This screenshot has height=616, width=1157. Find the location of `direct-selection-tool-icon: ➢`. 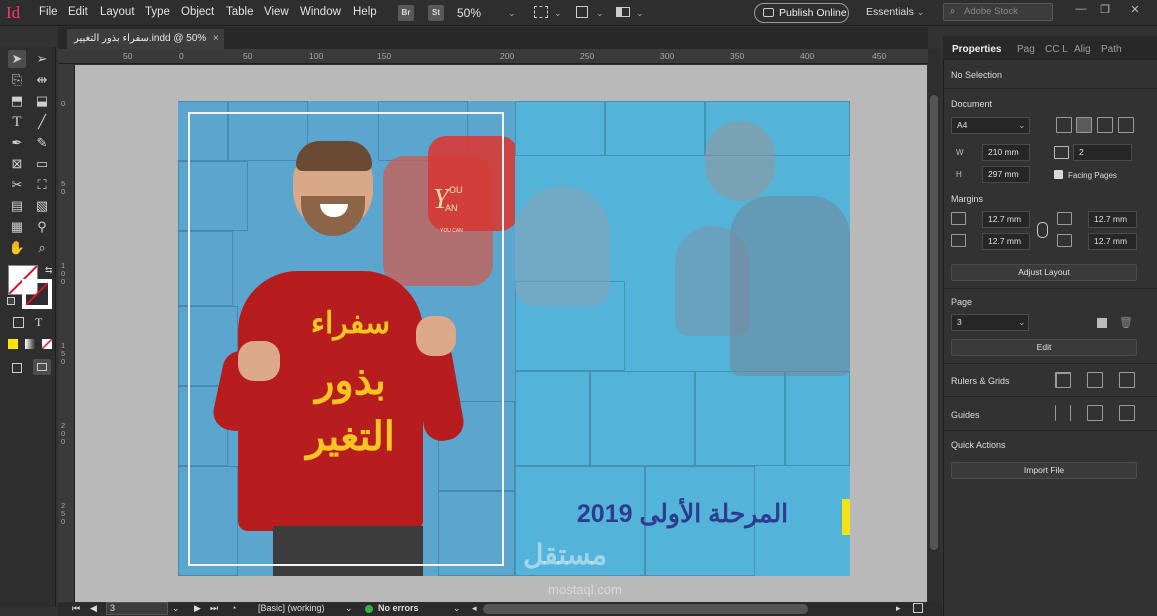

direct-selection-tool-icon: ➢ is located at coordinates (42, 59).